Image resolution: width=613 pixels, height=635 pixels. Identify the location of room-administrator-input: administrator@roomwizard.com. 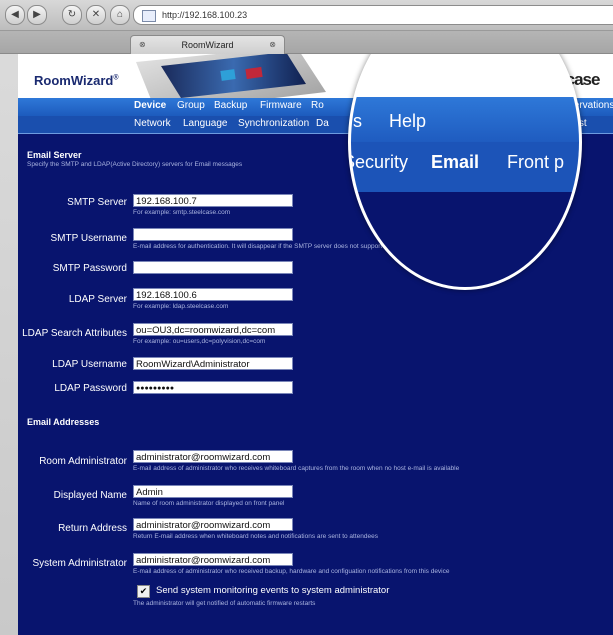
(213, 456).